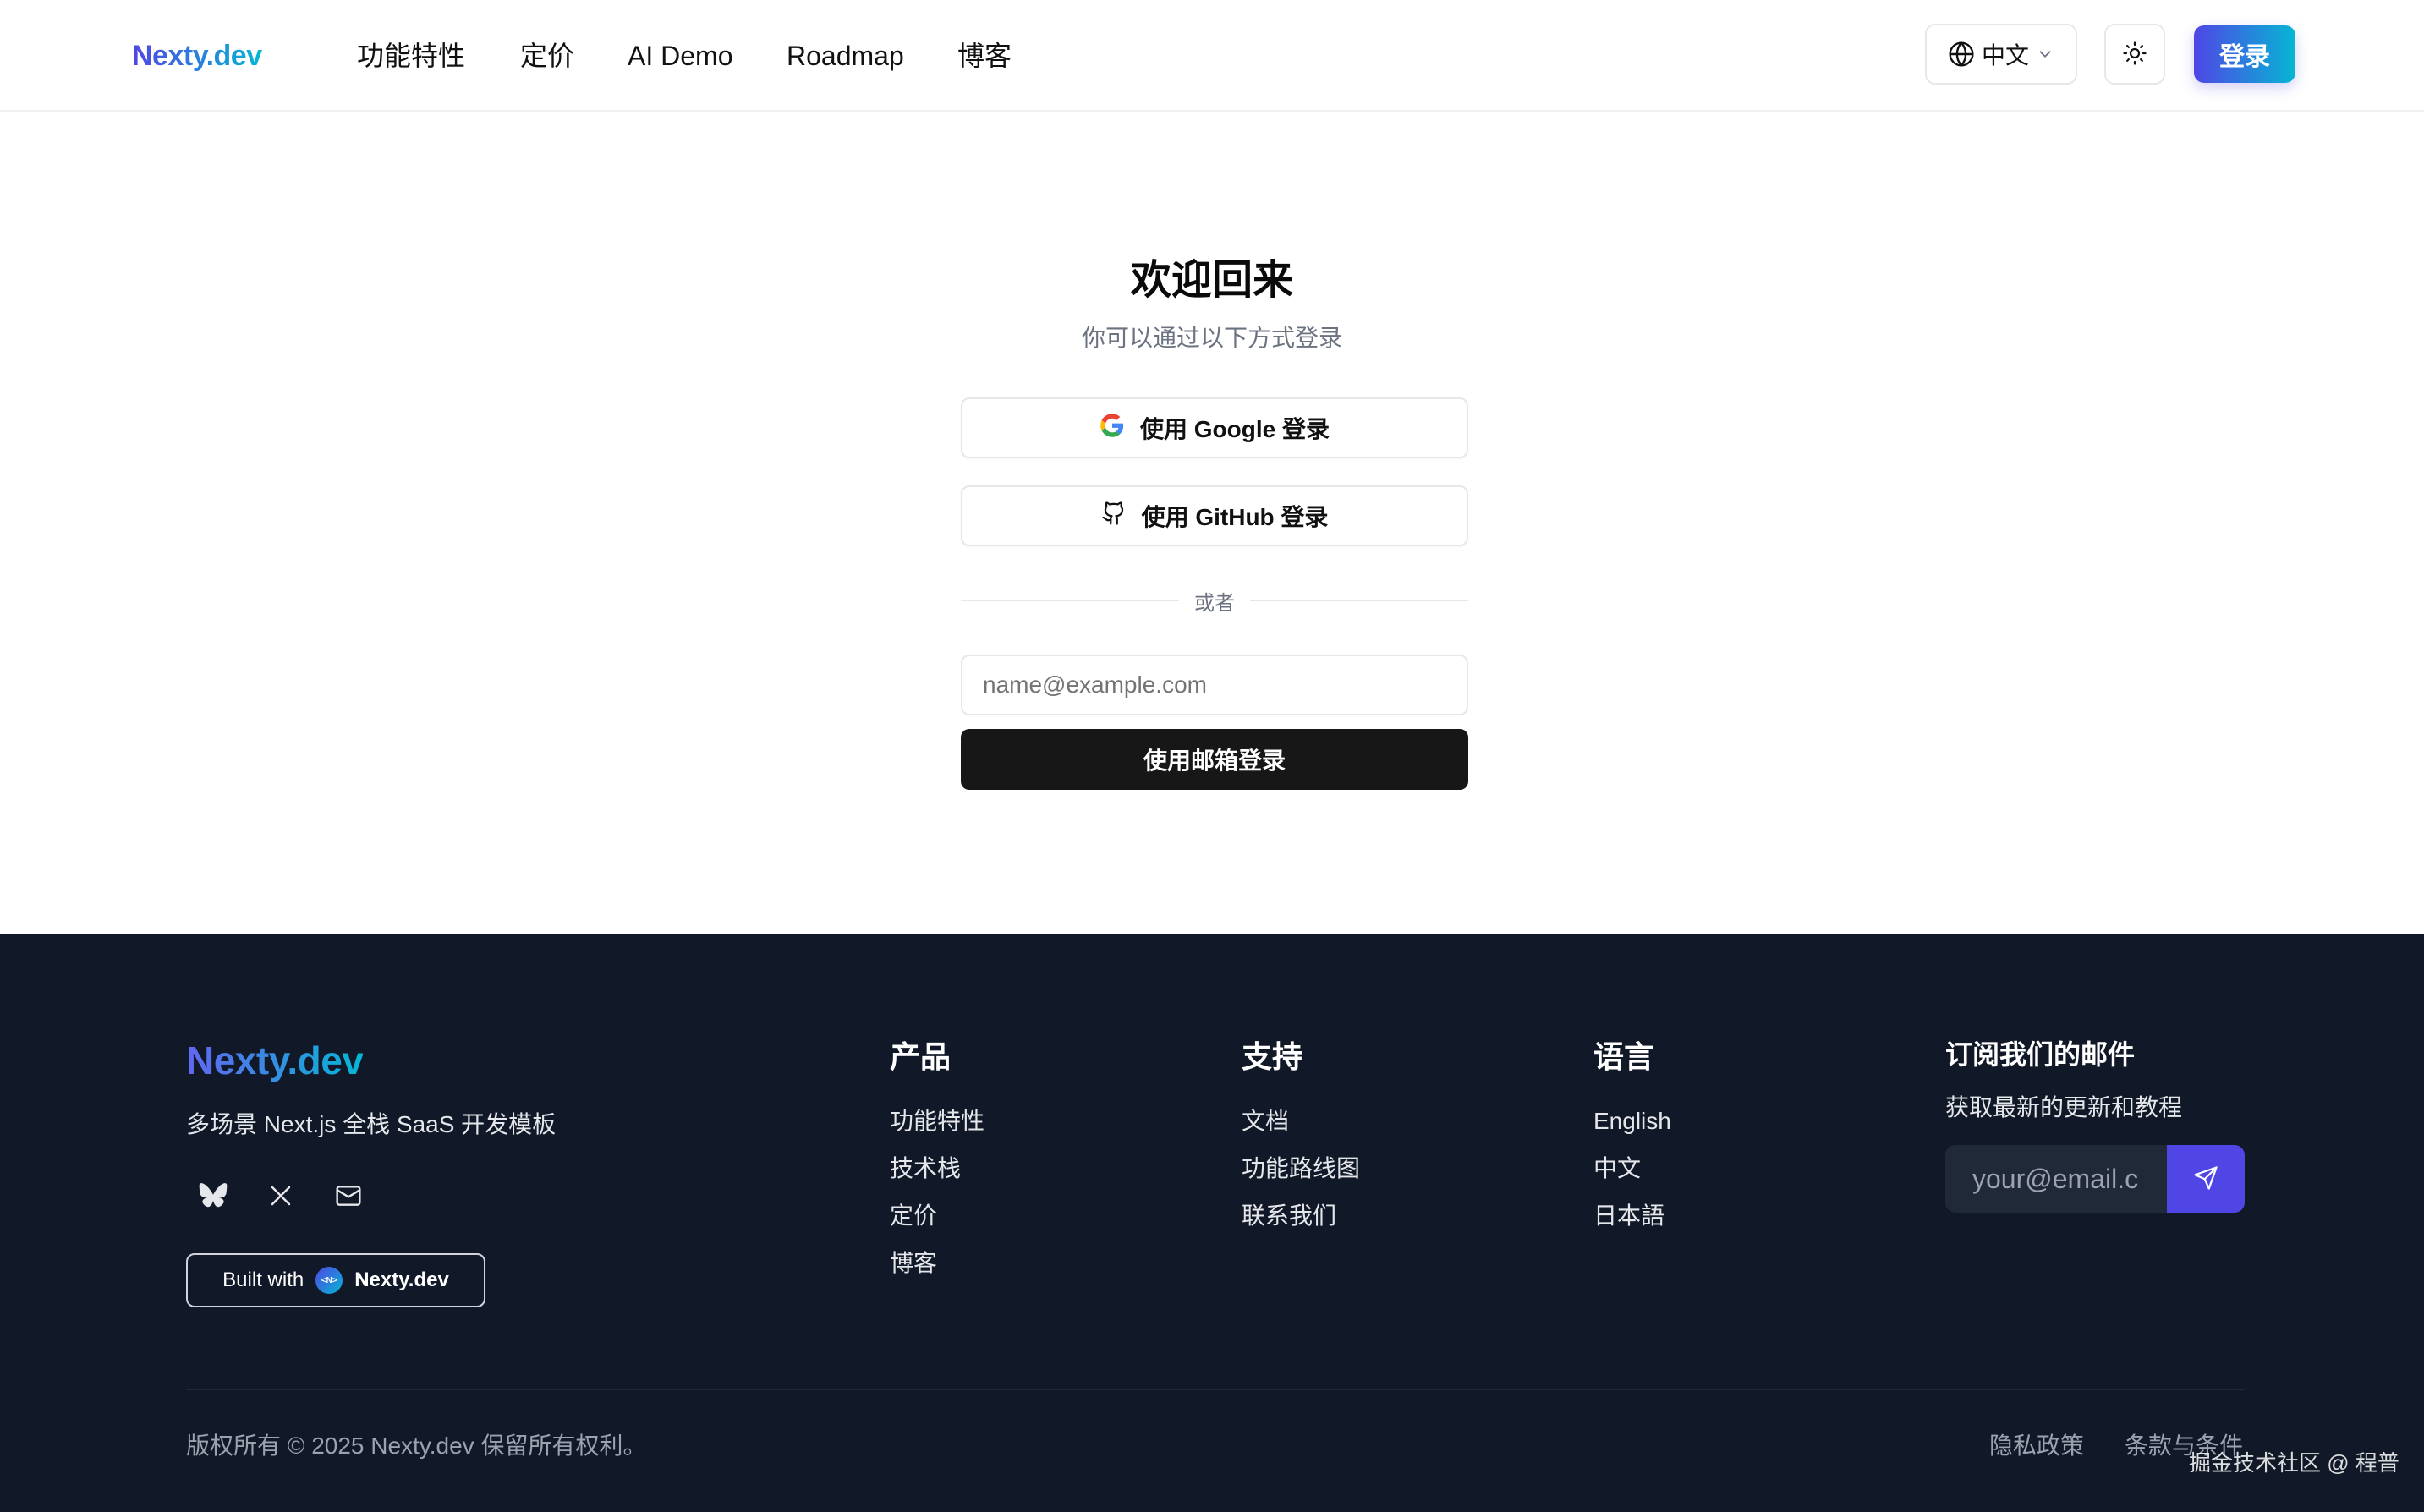 The image size is (2424, 1512). What do you see at coordinates (1632, 1121) in the screenshot?
I see `footer-link-english: English` at bounding box center [1632, 1121].